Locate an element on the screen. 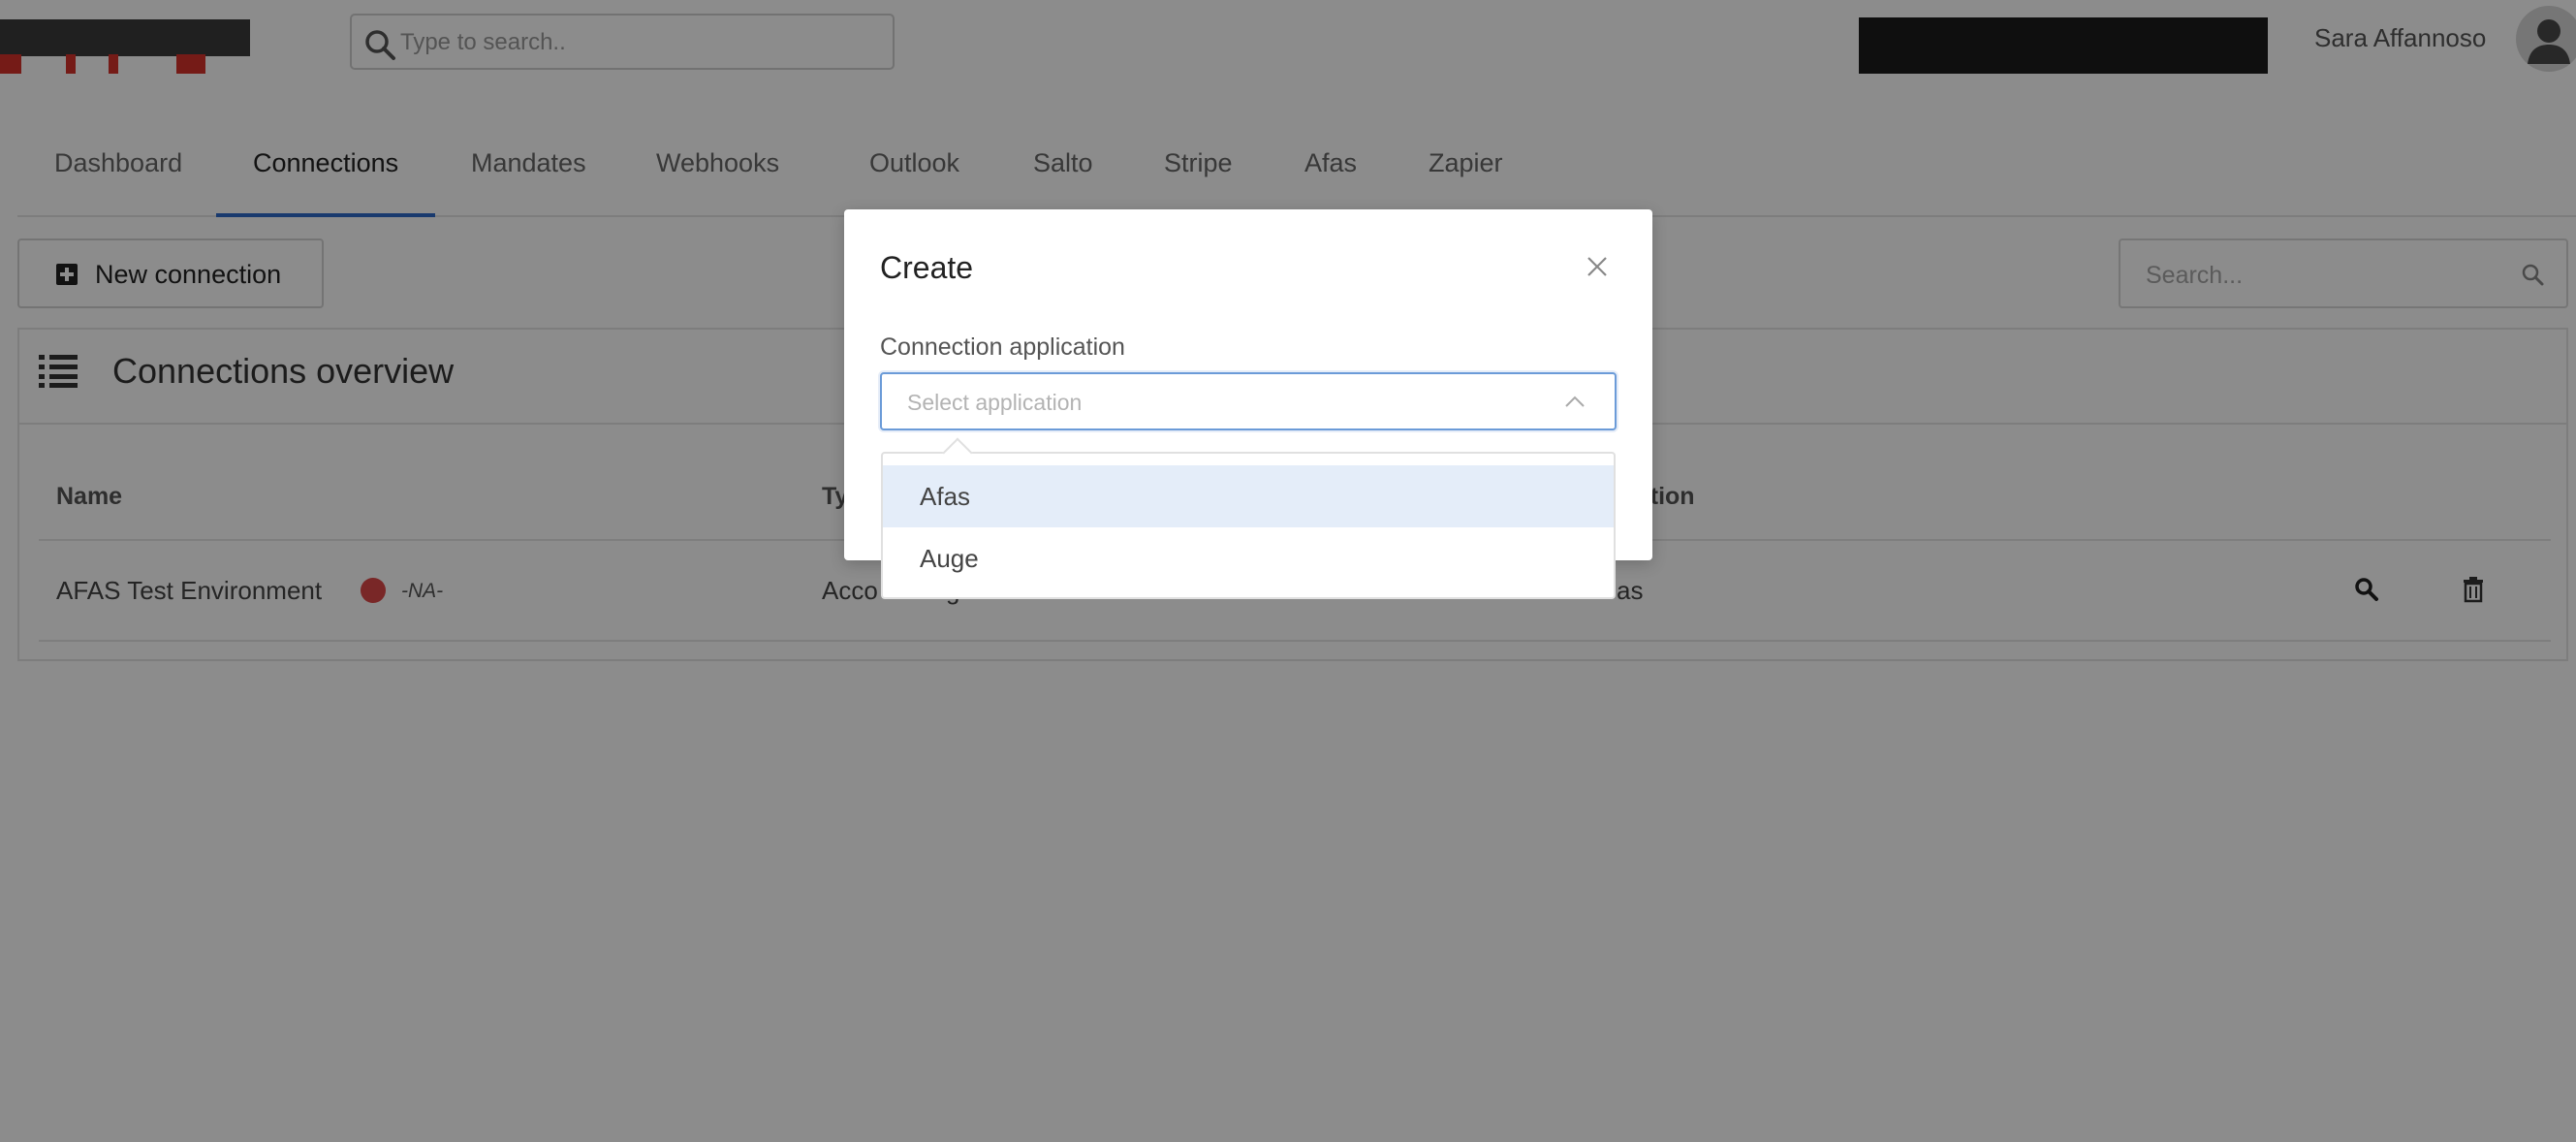  select-placeholder: Select application is located at coordinates (995, 403).